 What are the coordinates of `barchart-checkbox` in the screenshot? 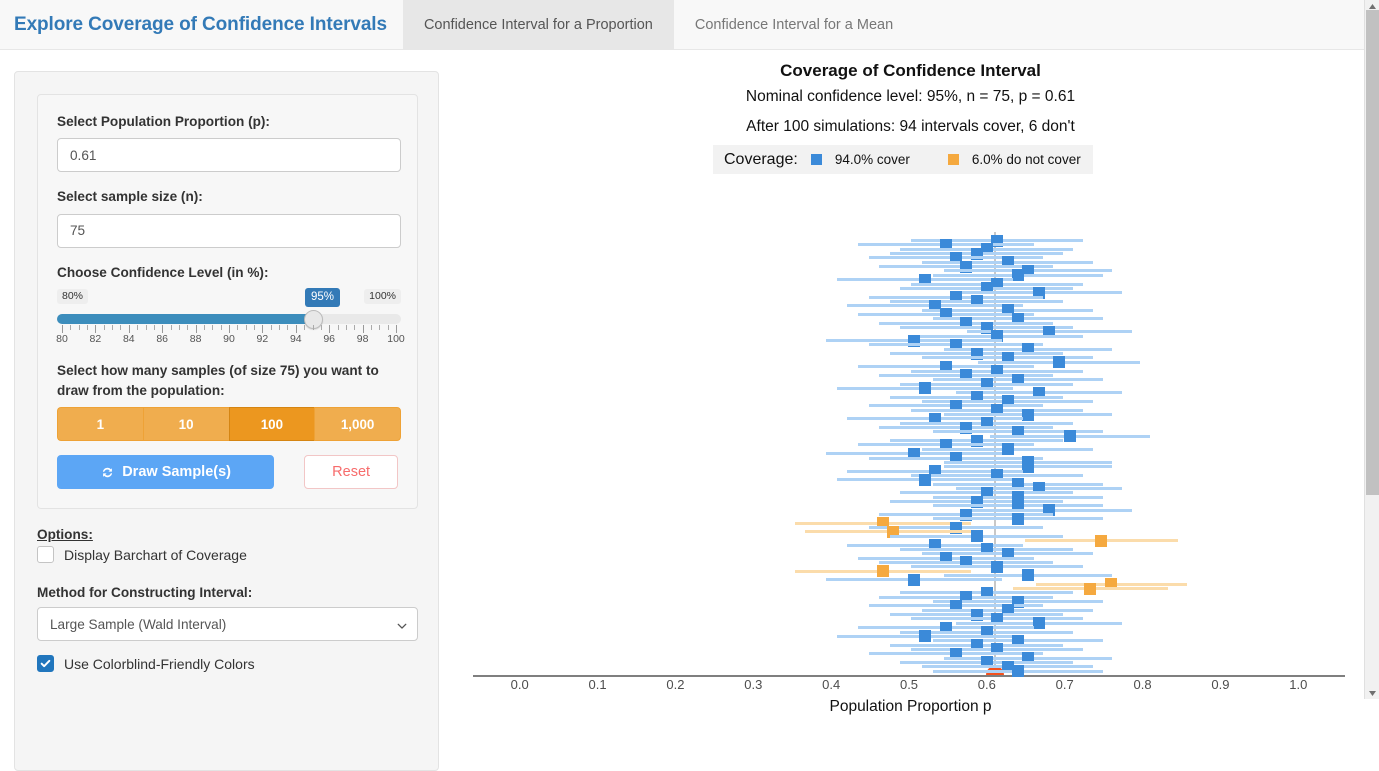 It's located at (45, 554).